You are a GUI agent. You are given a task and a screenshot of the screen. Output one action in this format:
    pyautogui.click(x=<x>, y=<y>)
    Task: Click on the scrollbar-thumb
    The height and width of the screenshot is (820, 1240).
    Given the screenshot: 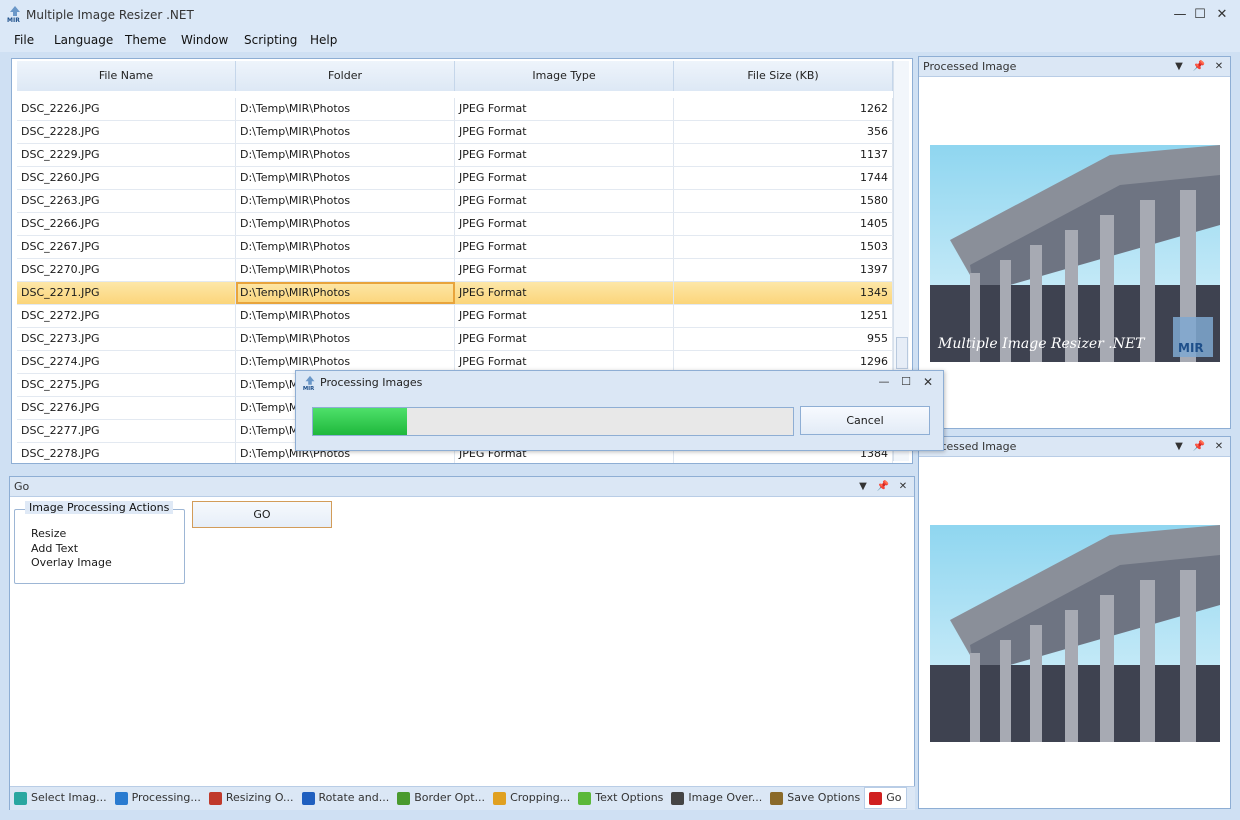 What is the action you would take?
    pyautogui.click(x=902, y=353)
    